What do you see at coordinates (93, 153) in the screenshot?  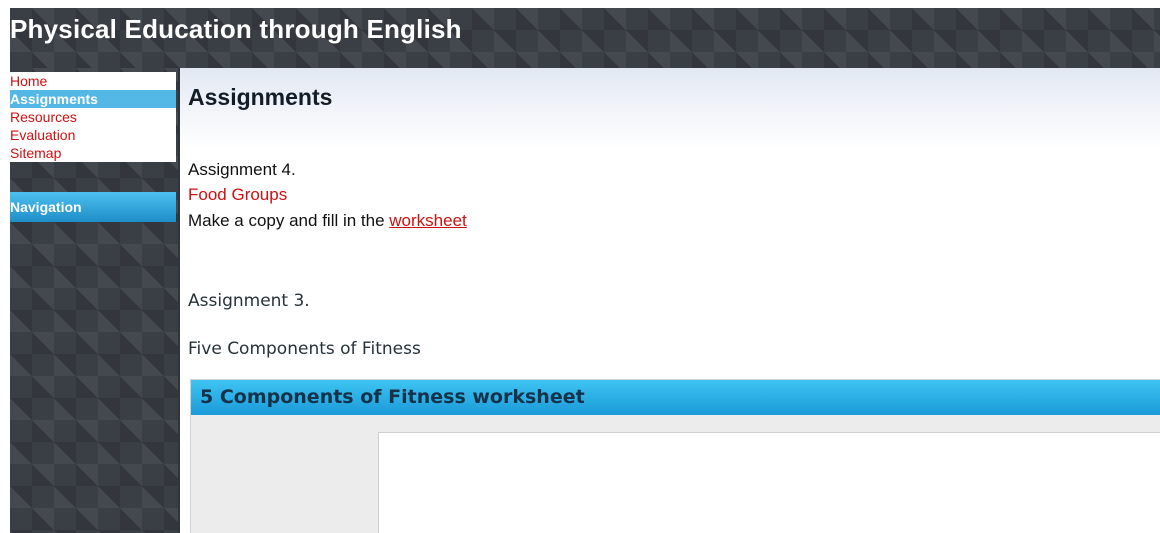 I see `sidebar-item-sitemap: Sitemap` at bounding box center [93, 153].